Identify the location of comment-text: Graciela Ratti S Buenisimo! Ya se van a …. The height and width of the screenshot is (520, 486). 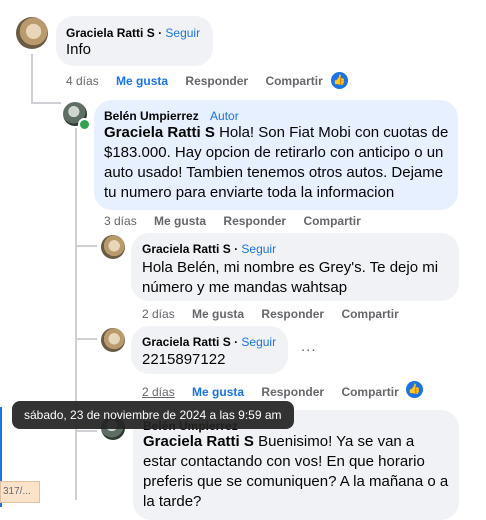
(297, 472).